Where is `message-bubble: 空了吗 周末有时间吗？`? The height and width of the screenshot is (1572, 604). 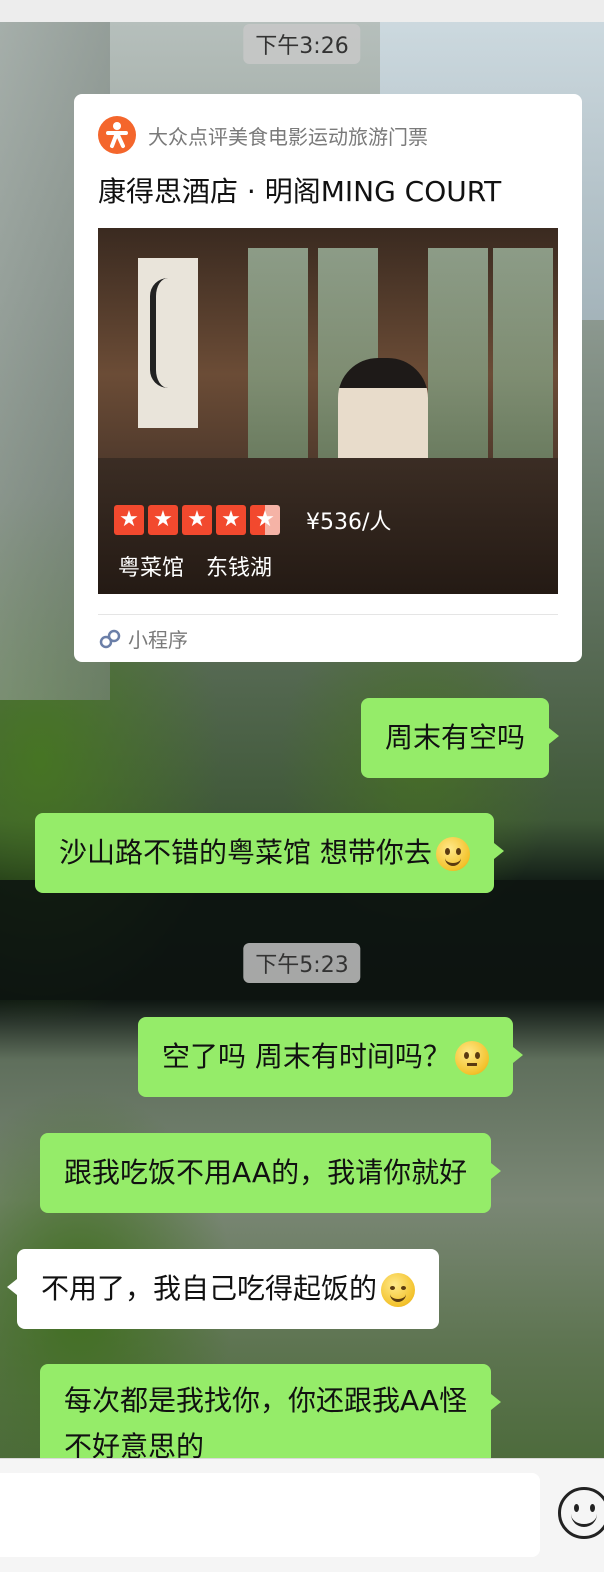
message-bubble: 空了吗 周末有时间吗？ is located at coordinates (330, 1057).